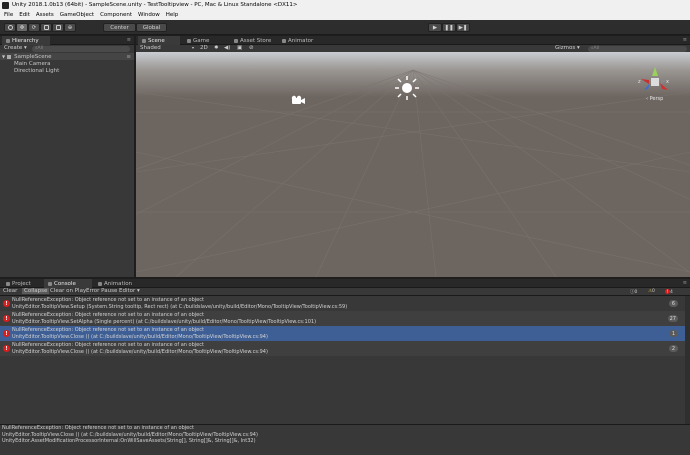 Image resolution: width=690 pixels, height=455 pixels. What do you see at coordinates (15, 48) in the screenshot?
I see `create-button: Create ▾` at bounding box center [15, 48].